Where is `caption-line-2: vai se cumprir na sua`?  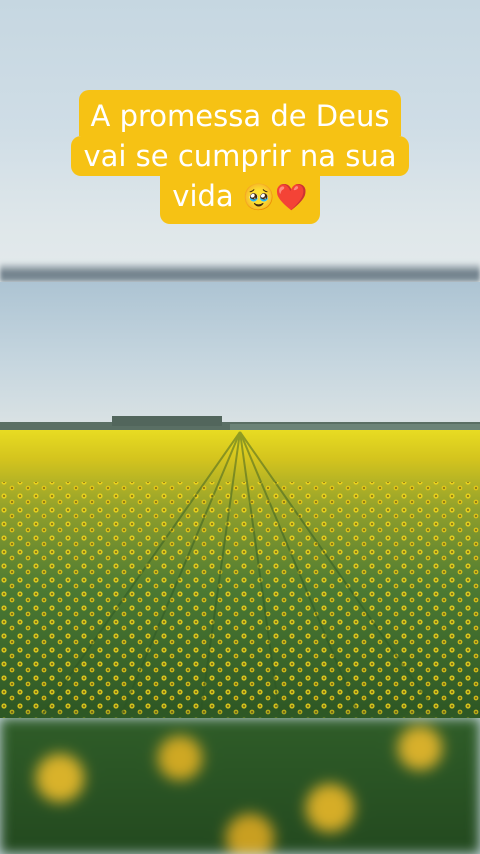
caption-line-2: vai se cumprir na sua is located at coordinates (240, 156).